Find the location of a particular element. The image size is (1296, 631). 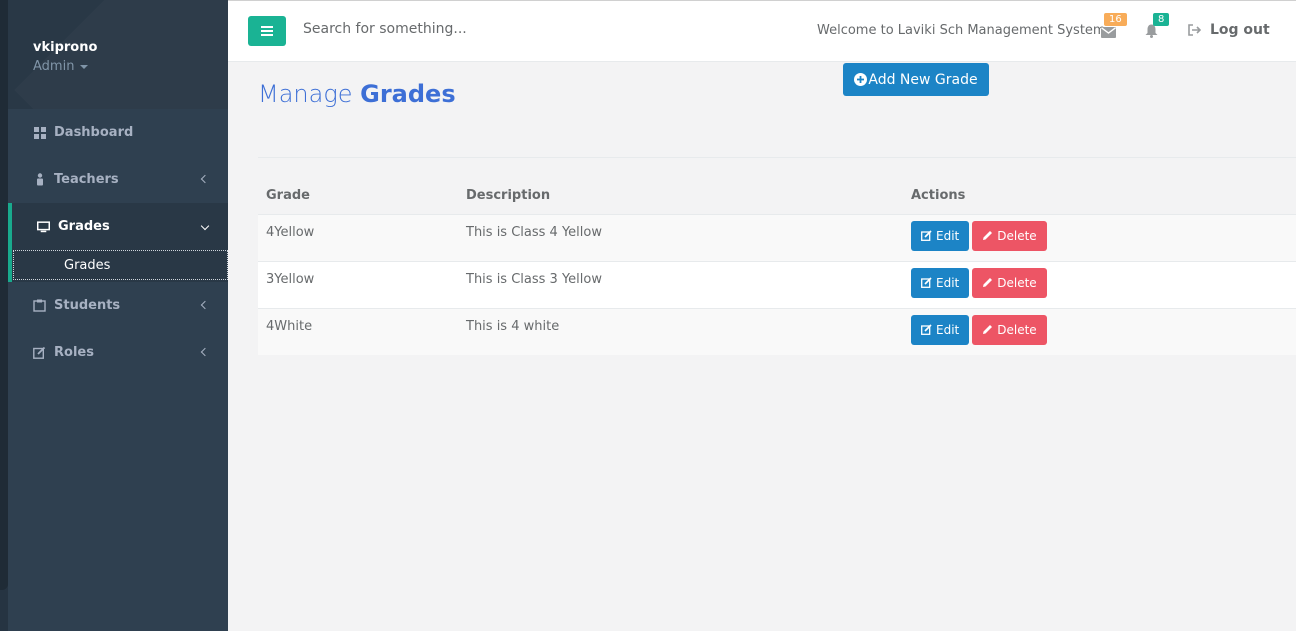

table-row: 4White This is 4 white Edit Delete is located at coordinates (777, 331).